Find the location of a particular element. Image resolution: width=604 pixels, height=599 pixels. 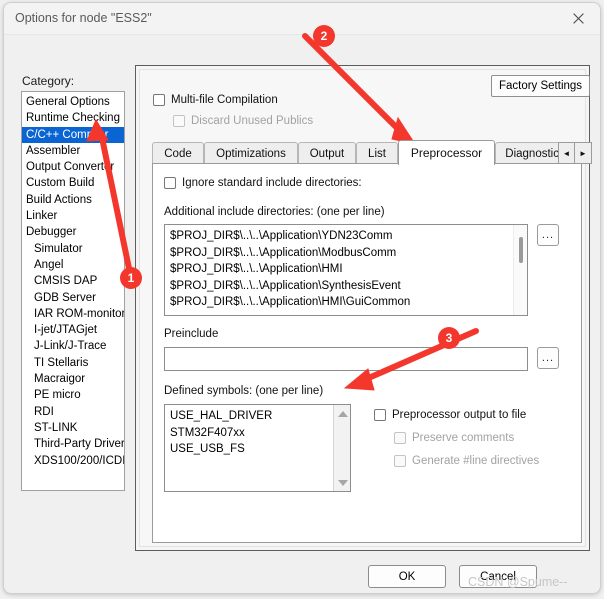

category-item: Runtime Checking is located at coordinates (73, 118).